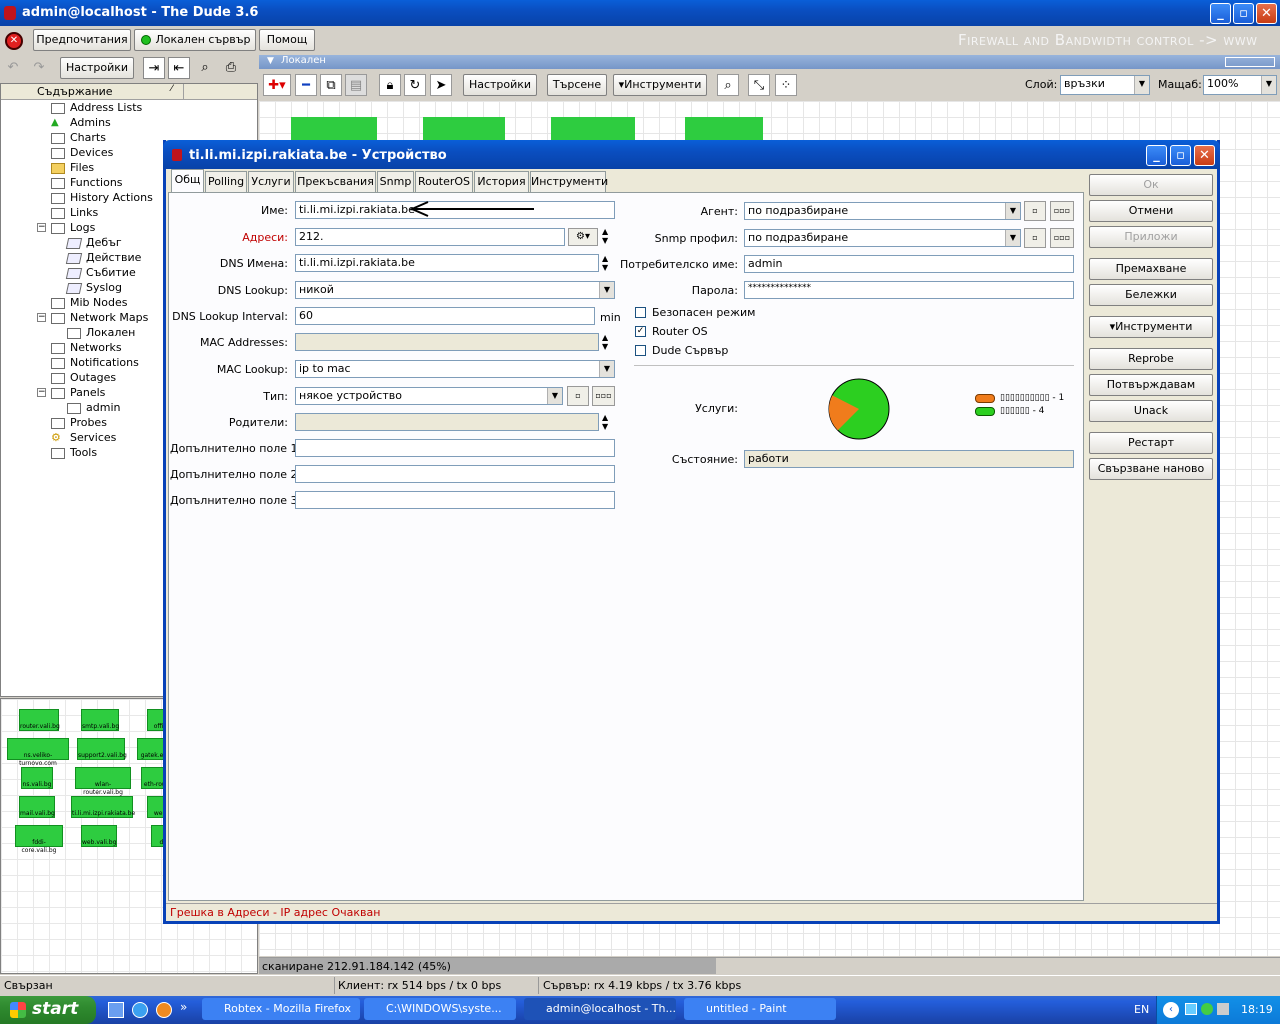 This screenshot has width=1280, height=1024. I want to click on tree-item: Notifications, so click(95, 362).